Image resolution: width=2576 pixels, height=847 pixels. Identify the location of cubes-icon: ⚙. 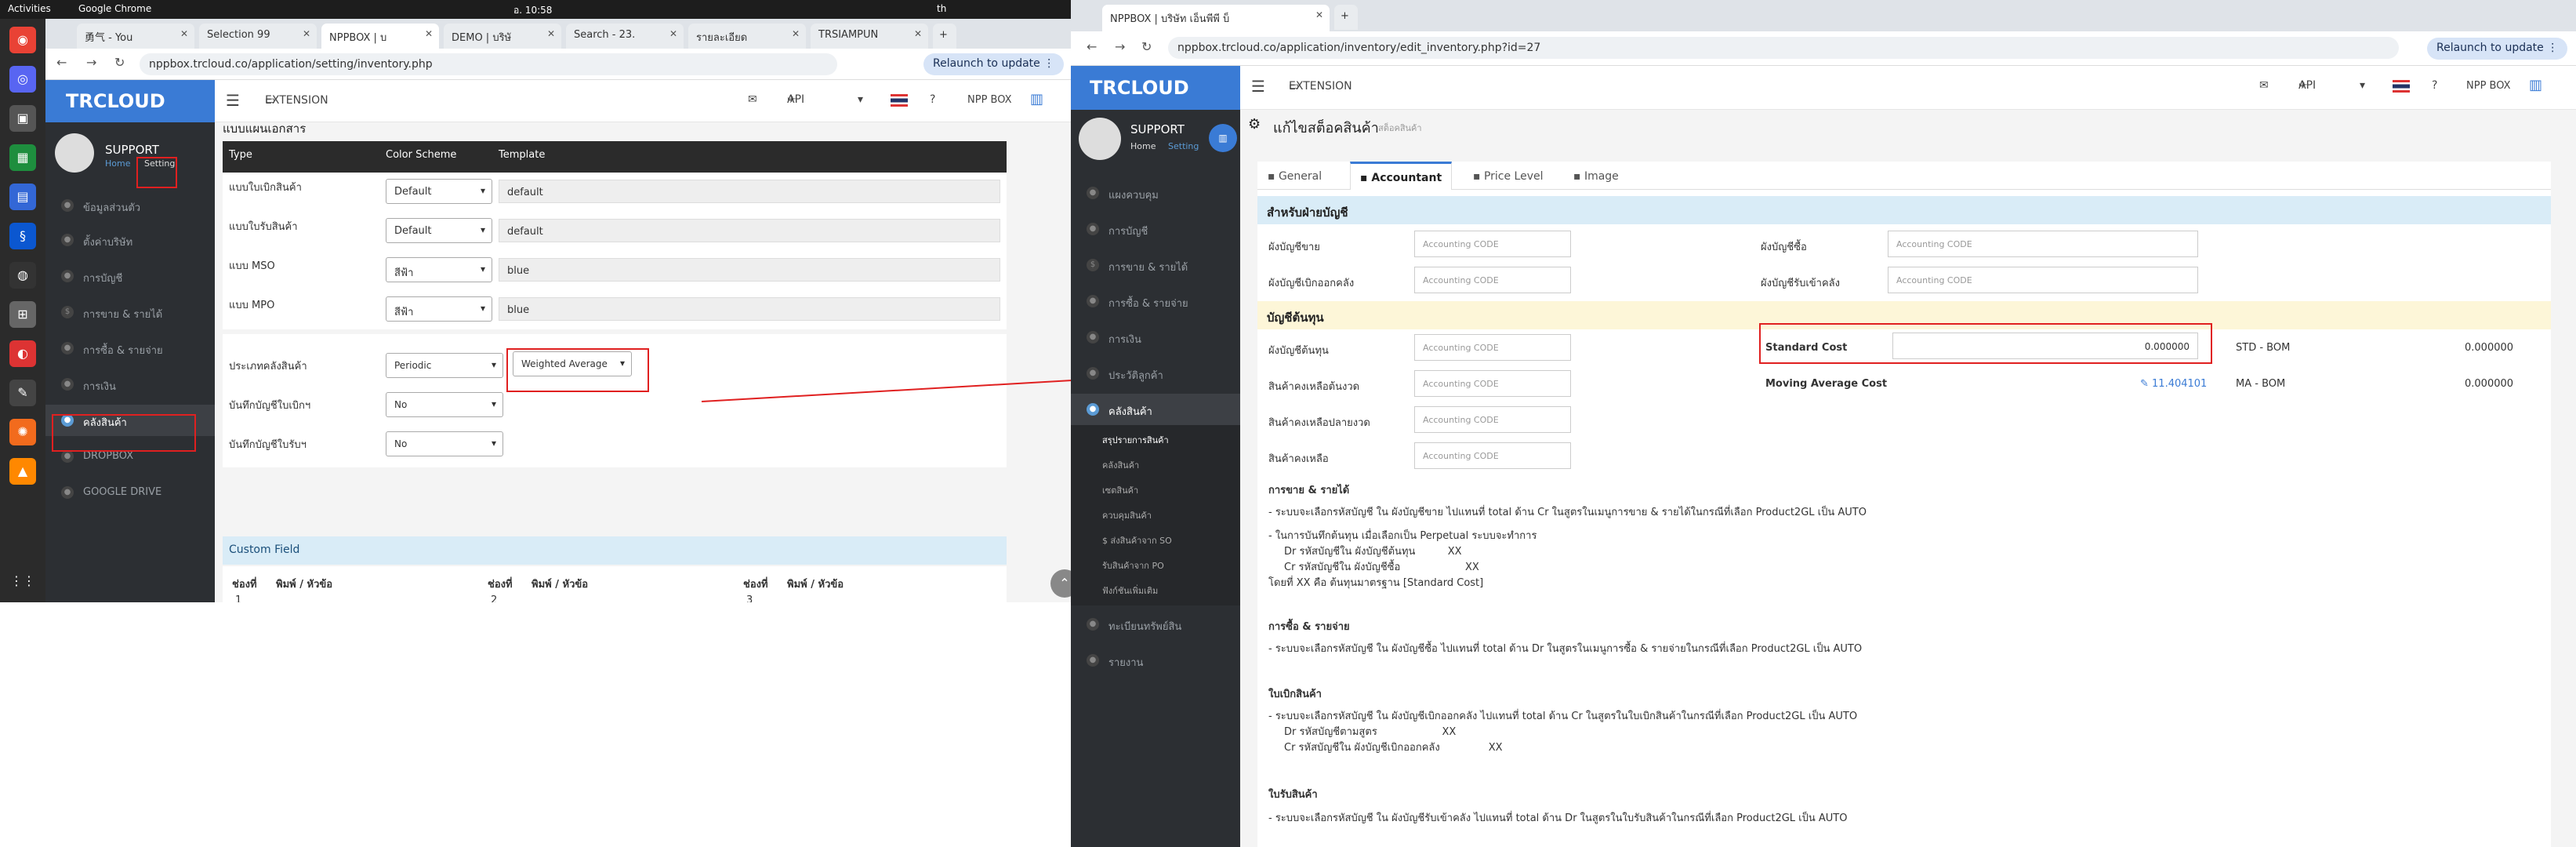
(1255, 124).